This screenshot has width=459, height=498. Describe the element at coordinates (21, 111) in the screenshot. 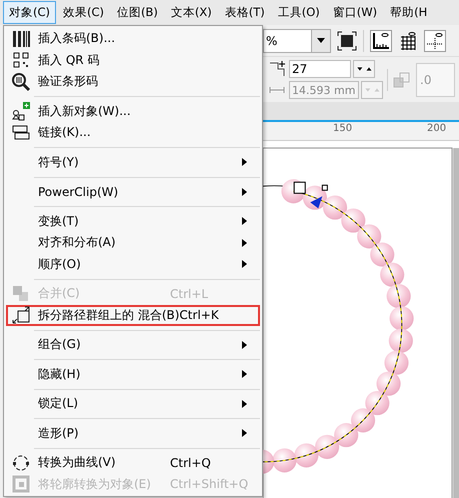

I see `insert-object-icon` at that location.